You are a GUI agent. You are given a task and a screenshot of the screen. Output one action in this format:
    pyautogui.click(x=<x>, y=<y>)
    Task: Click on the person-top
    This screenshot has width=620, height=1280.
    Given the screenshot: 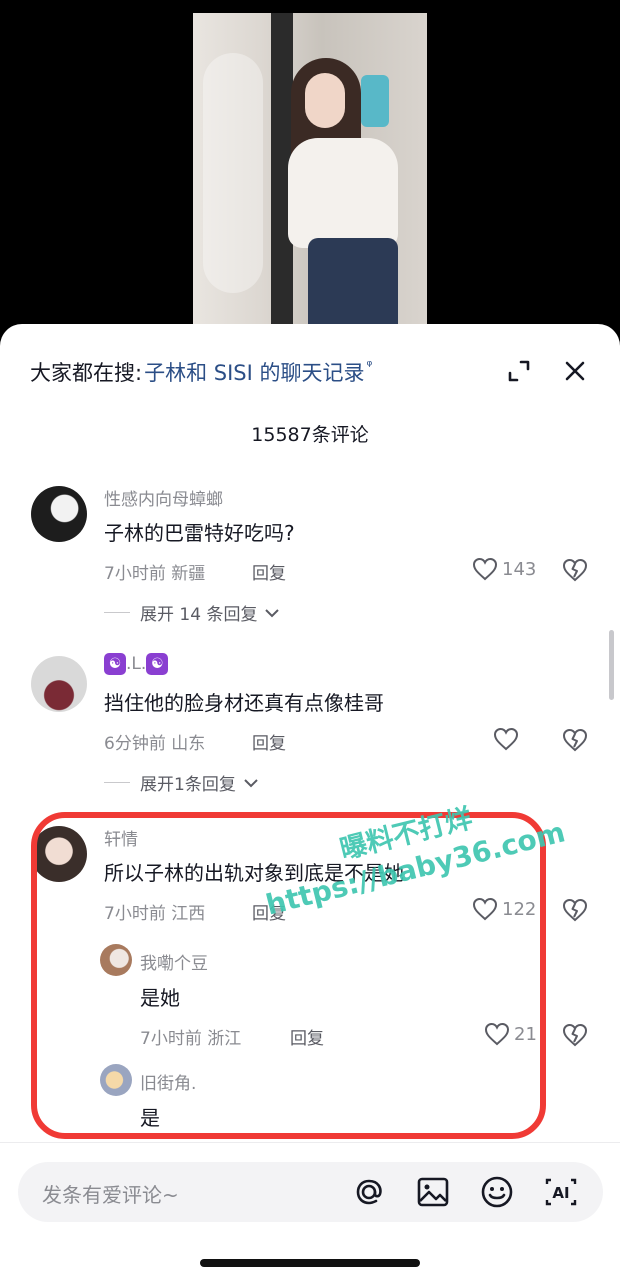 What is the action you would take?
    pyautogui.click(x=343, y=193)
    